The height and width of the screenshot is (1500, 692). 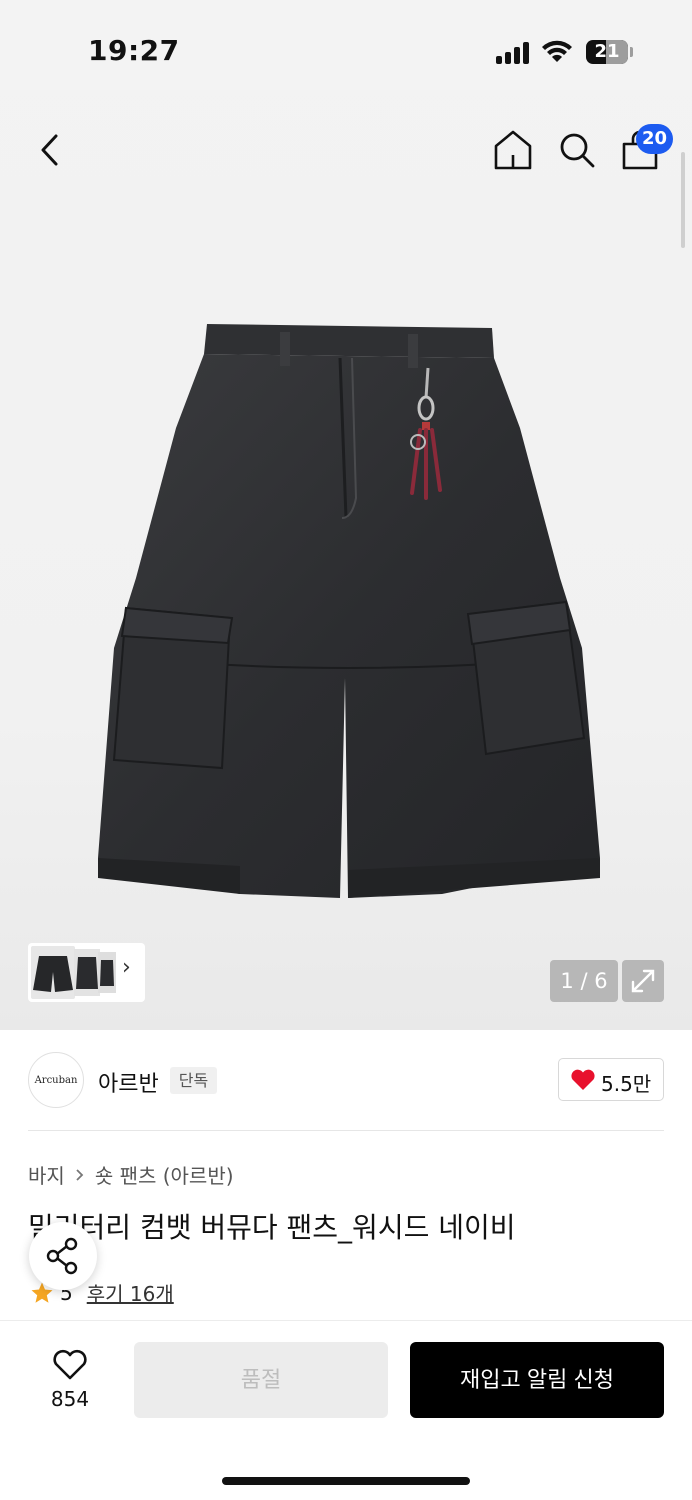 I want to click on brand-name: 아르반, so click(x=128, y=1082).